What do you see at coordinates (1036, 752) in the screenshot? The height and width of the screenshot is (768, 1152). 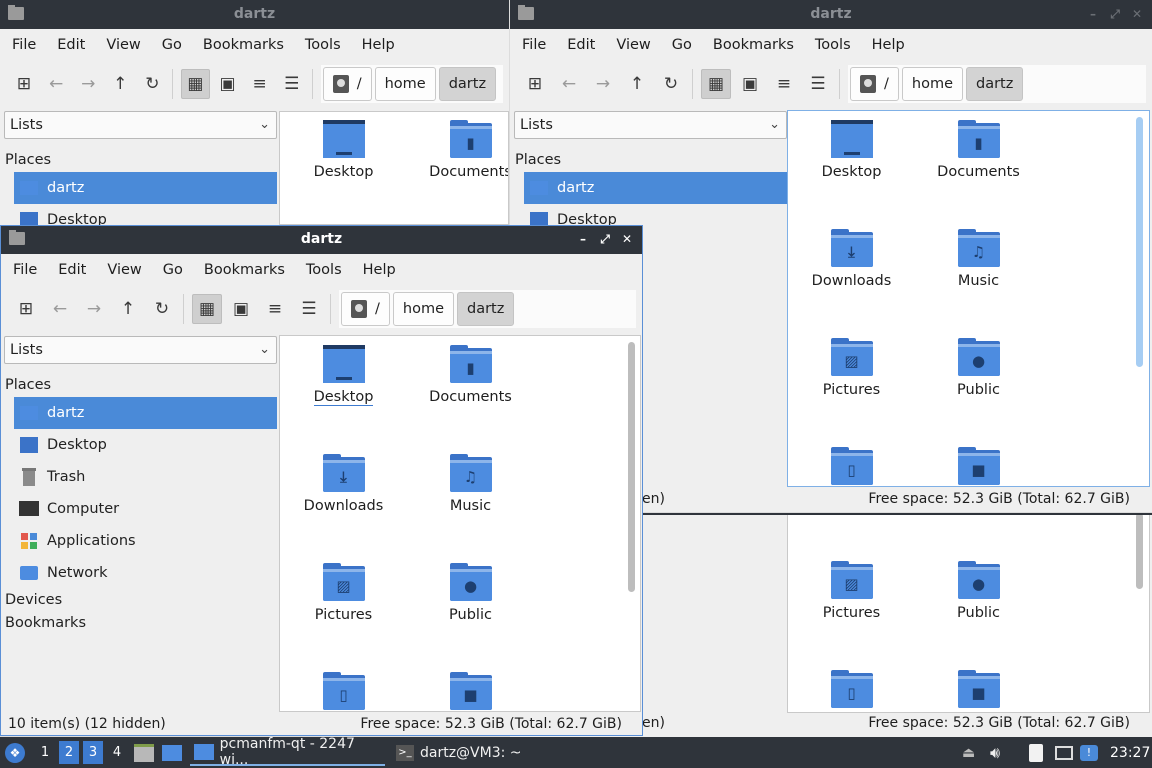 I see `clipboard-icon` at bounding box center [1036, 752].